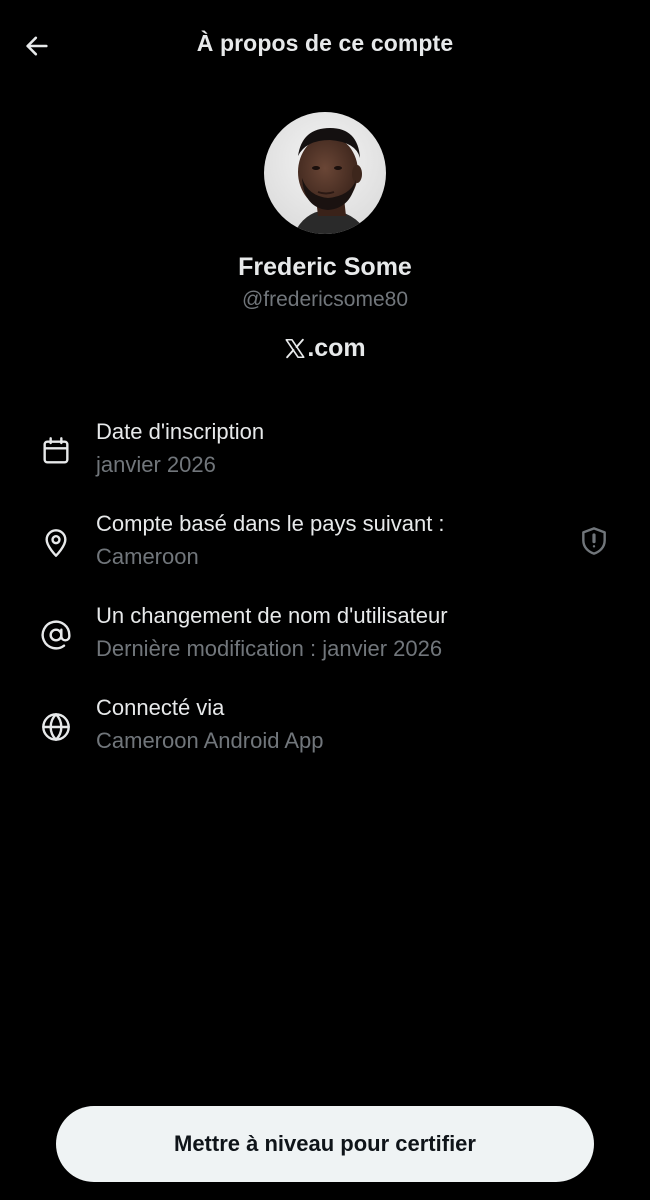 Image resolution: width=650 pixels, height=1200 pixels. Describe the element at coordinates (325, 43) in the screenshot. I see `page-title: À propos de ce compte` at that location.